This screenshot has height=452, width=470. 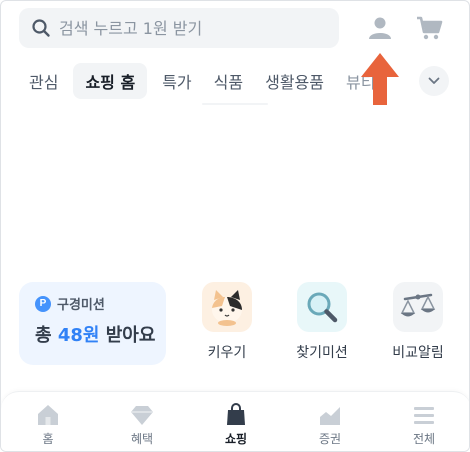 I want to click on shortcut-compare-label: 비교알림, so click(x=418, y=353).